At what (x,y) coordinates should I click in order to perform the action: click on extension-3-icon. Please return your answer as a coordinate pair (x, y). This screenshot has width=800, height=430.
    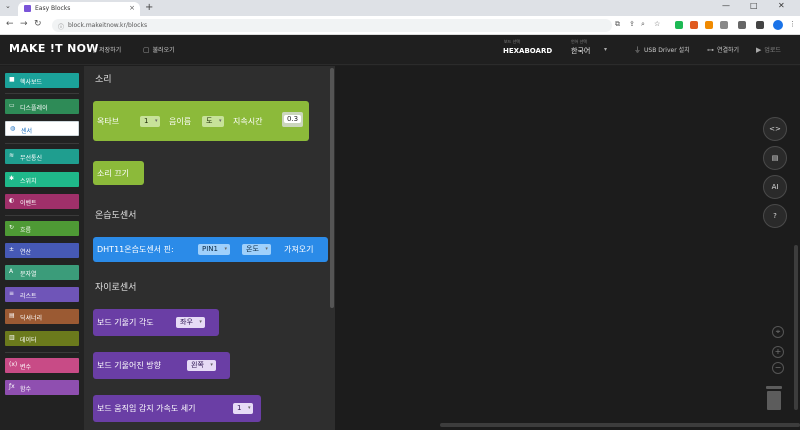
    Looking at the image, I should click on (709, 25).